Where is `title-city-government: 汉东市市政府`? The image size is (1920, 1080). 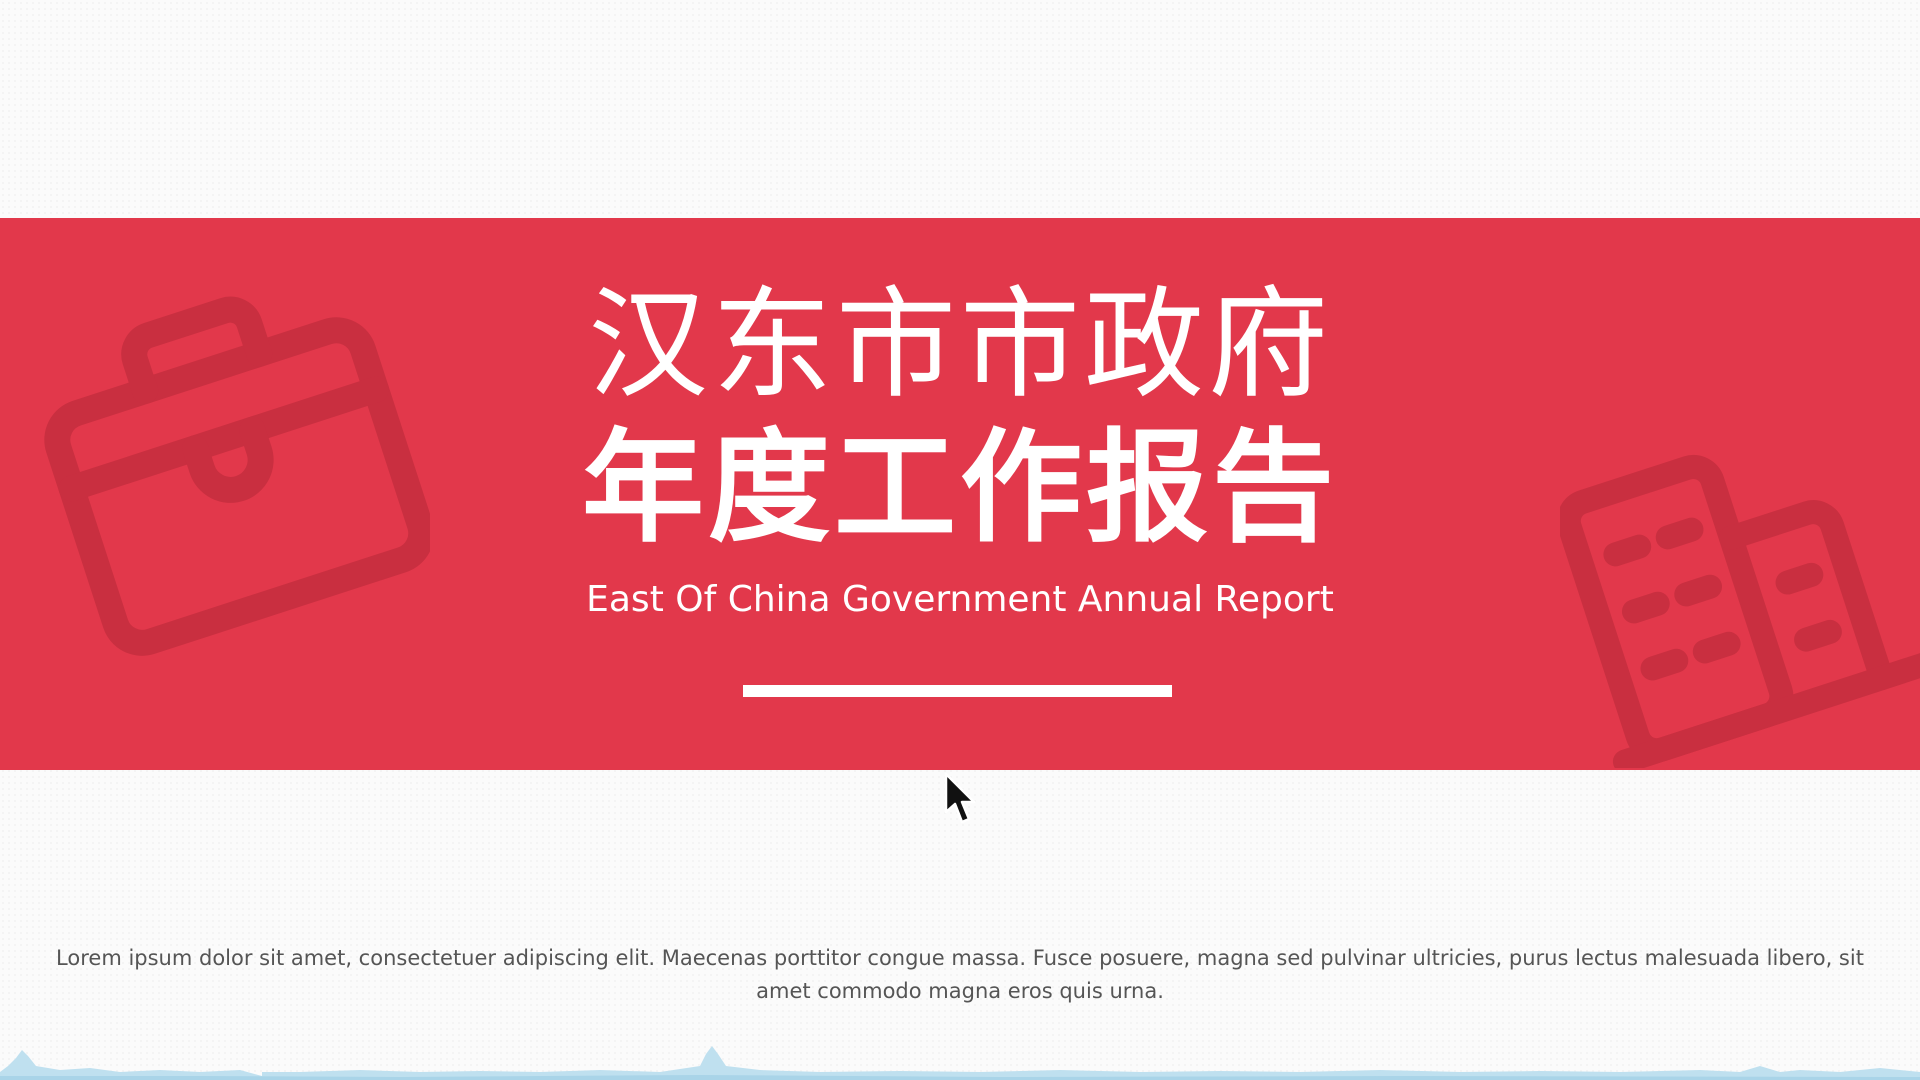
title-city-government: 汉东市市政府 is located at coordinates (960, 345).